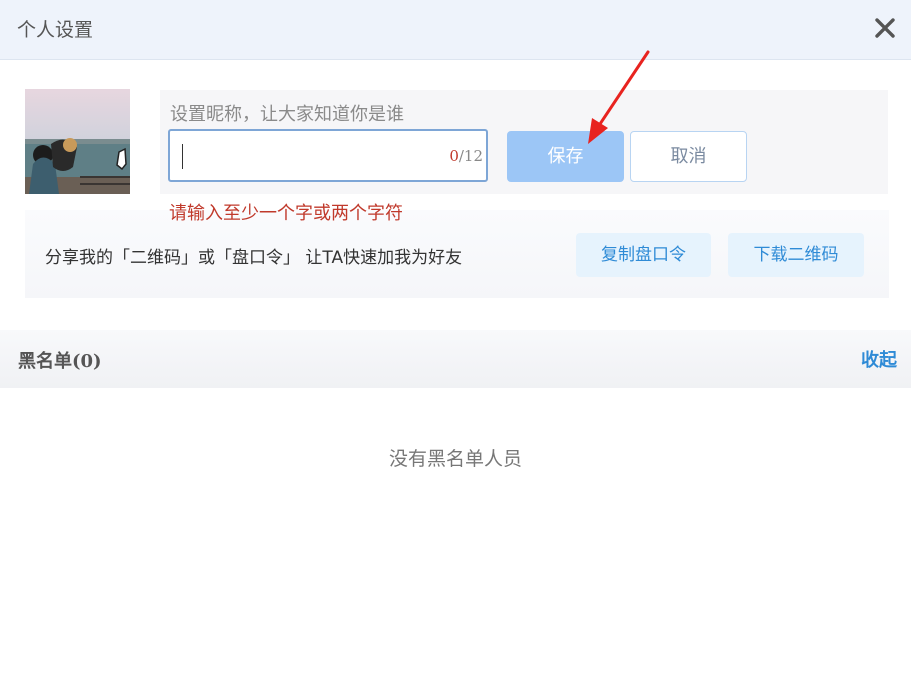 This screenshot has height=683, width=911. I want to click on collapse-link: 收起, so click(879, 359).